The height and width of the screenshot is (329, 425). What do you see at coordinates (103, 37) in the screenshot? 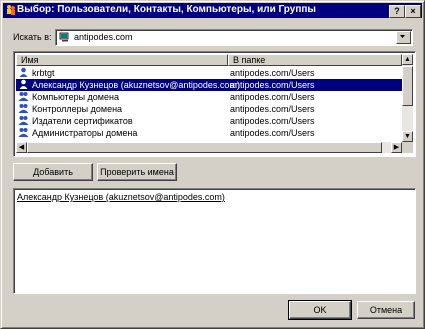
I see `search-in-value: antipodes.com` at bounding box center [103, 37].